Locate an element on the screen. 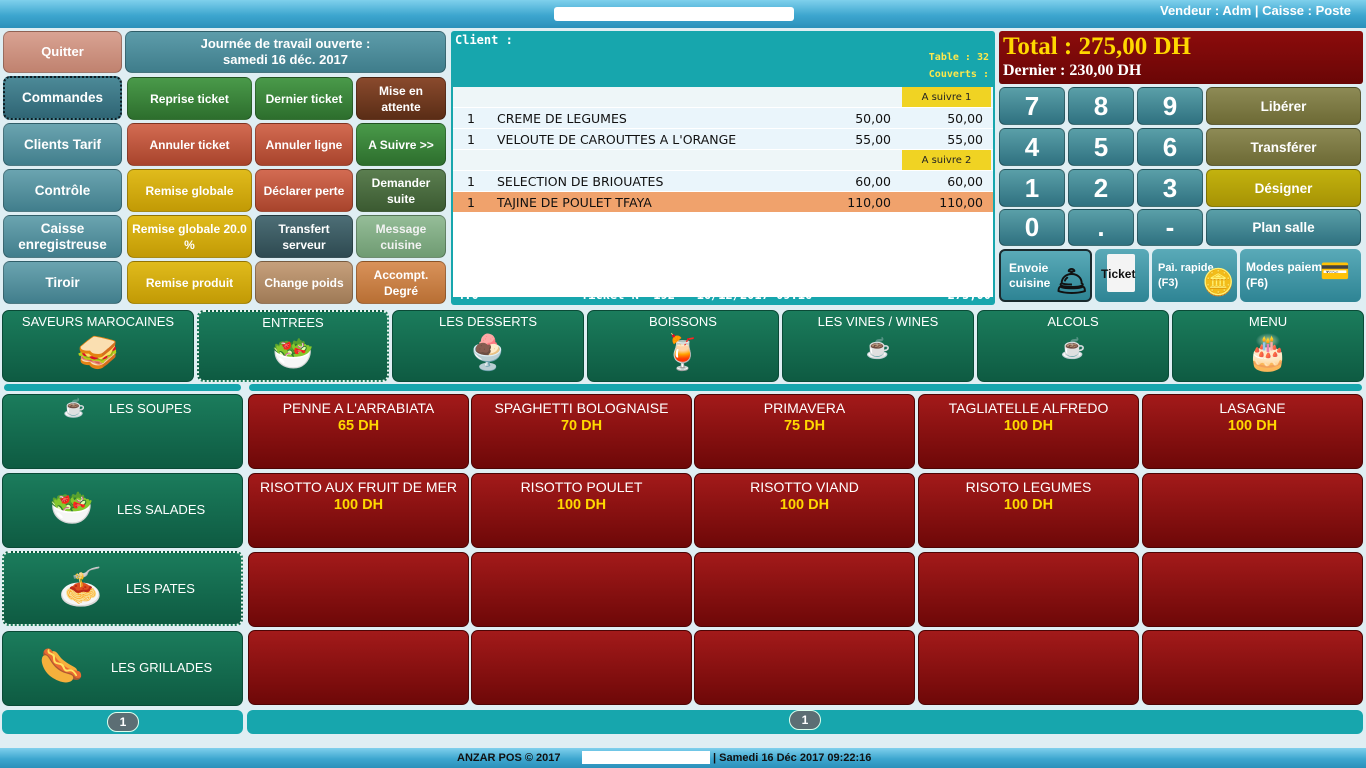 This screenshot has width=1366, height=768. modes-paiement-button: Modes paiement (F6) 💳 is located at coordinates (1300, 275).